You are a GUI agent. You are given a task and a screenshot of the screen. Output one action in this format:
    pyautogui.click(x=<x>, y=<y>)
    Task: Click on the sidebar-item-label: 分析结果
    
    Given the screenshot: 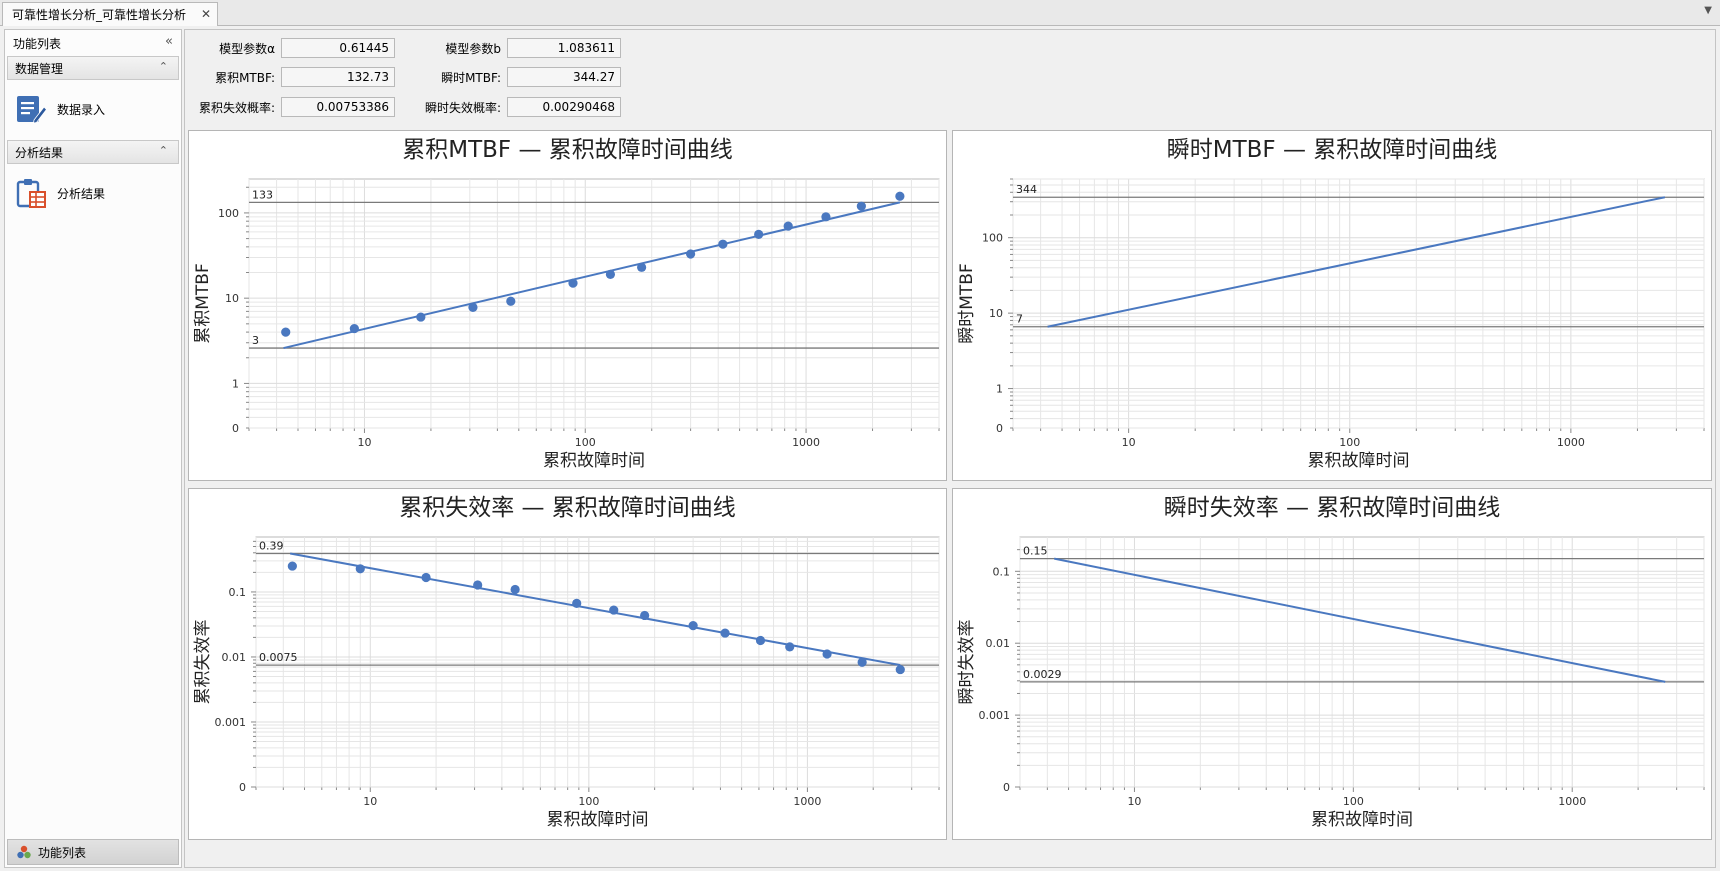 What is the action you would take?
    pyautogui.click(x=81, y=193)
    